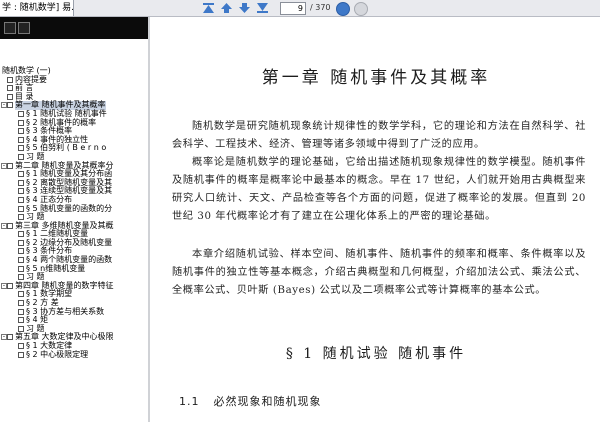 The height and width of the screenshot is (422, 600). Describe the element at coordinates (262, 8) in the screenshot. I see `last-page-icon` at that location.